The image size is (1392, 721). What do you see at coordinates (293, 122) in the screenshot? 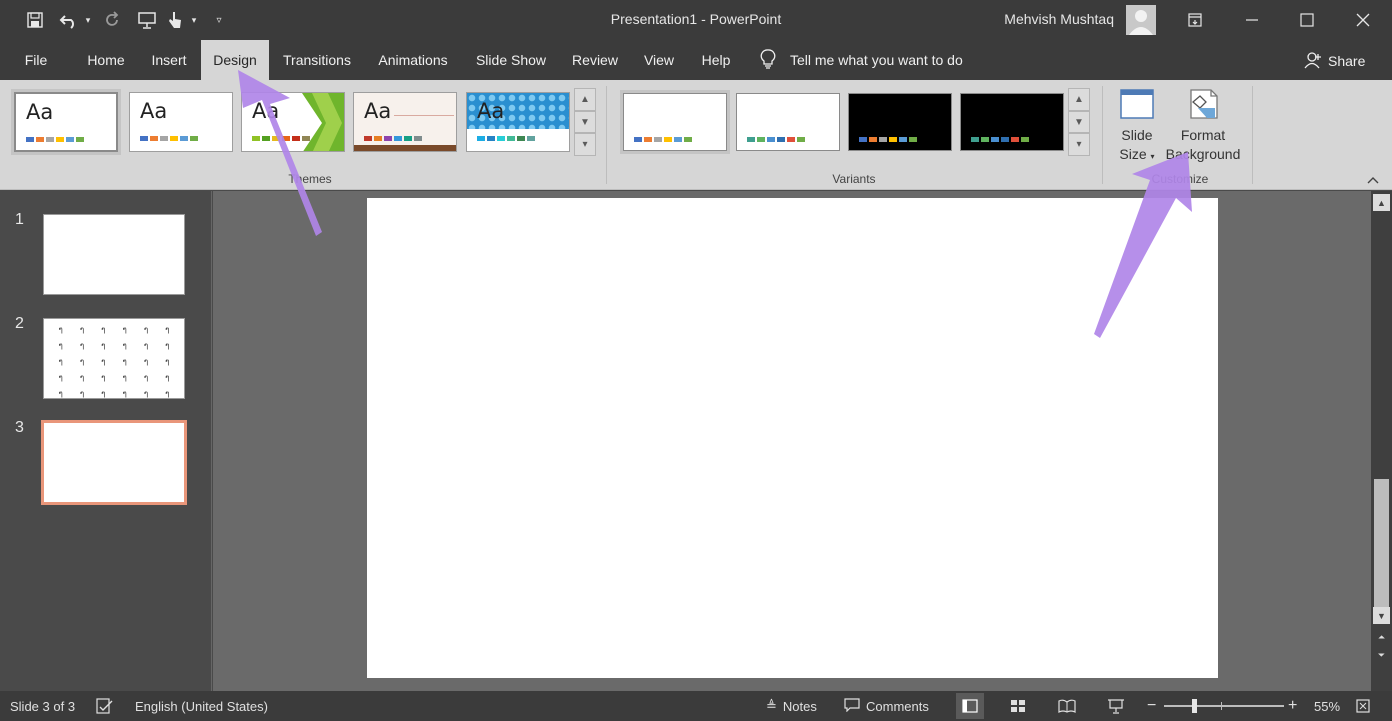
I see `theme-facet: Aa` at bounding box center [293, 122].